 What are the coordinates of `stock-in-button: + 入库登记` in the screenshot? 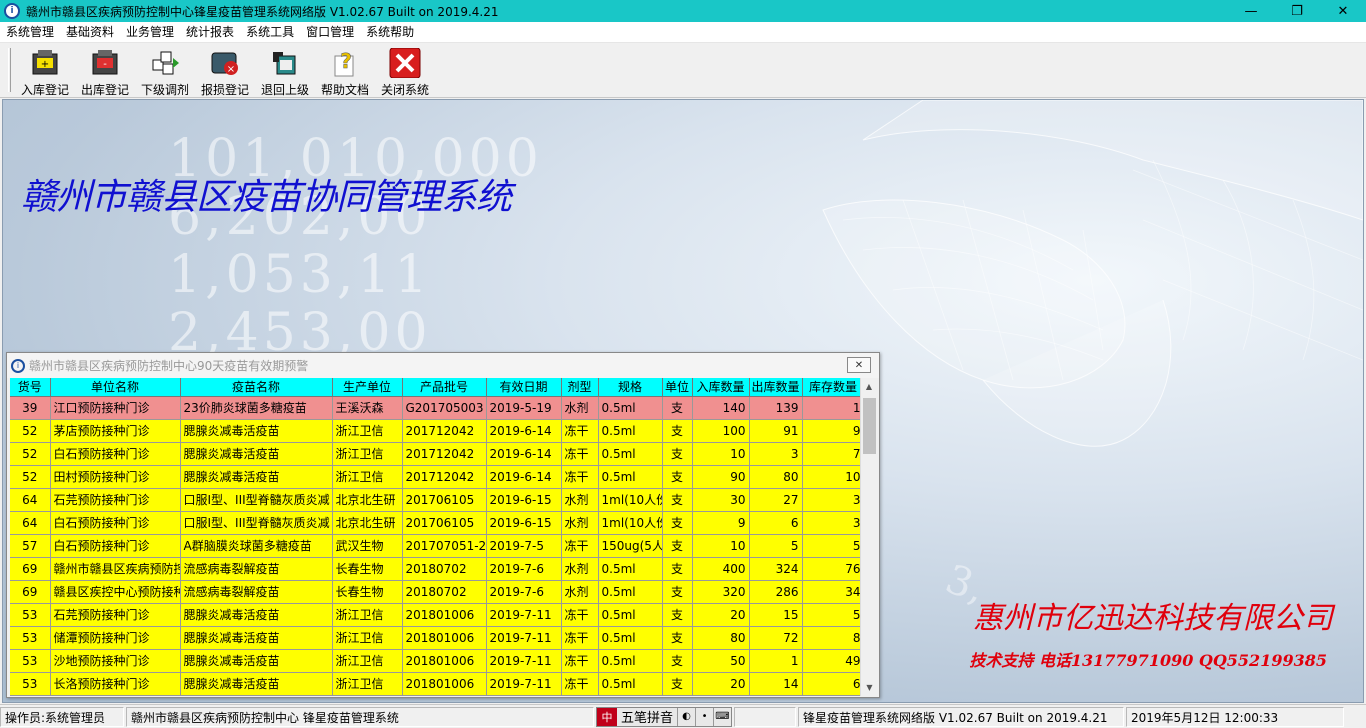 It's located at (45, 70).